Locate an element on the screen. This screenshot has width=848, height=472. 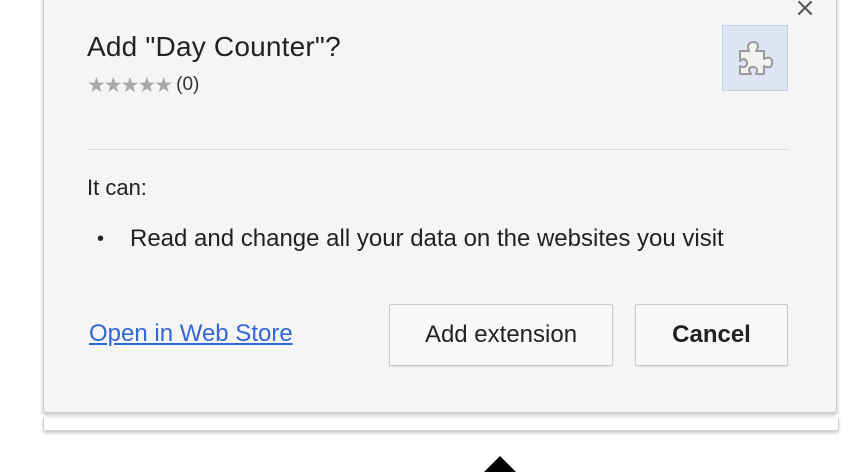
dialog-shadow-edge is located at coordinates (441, 424).